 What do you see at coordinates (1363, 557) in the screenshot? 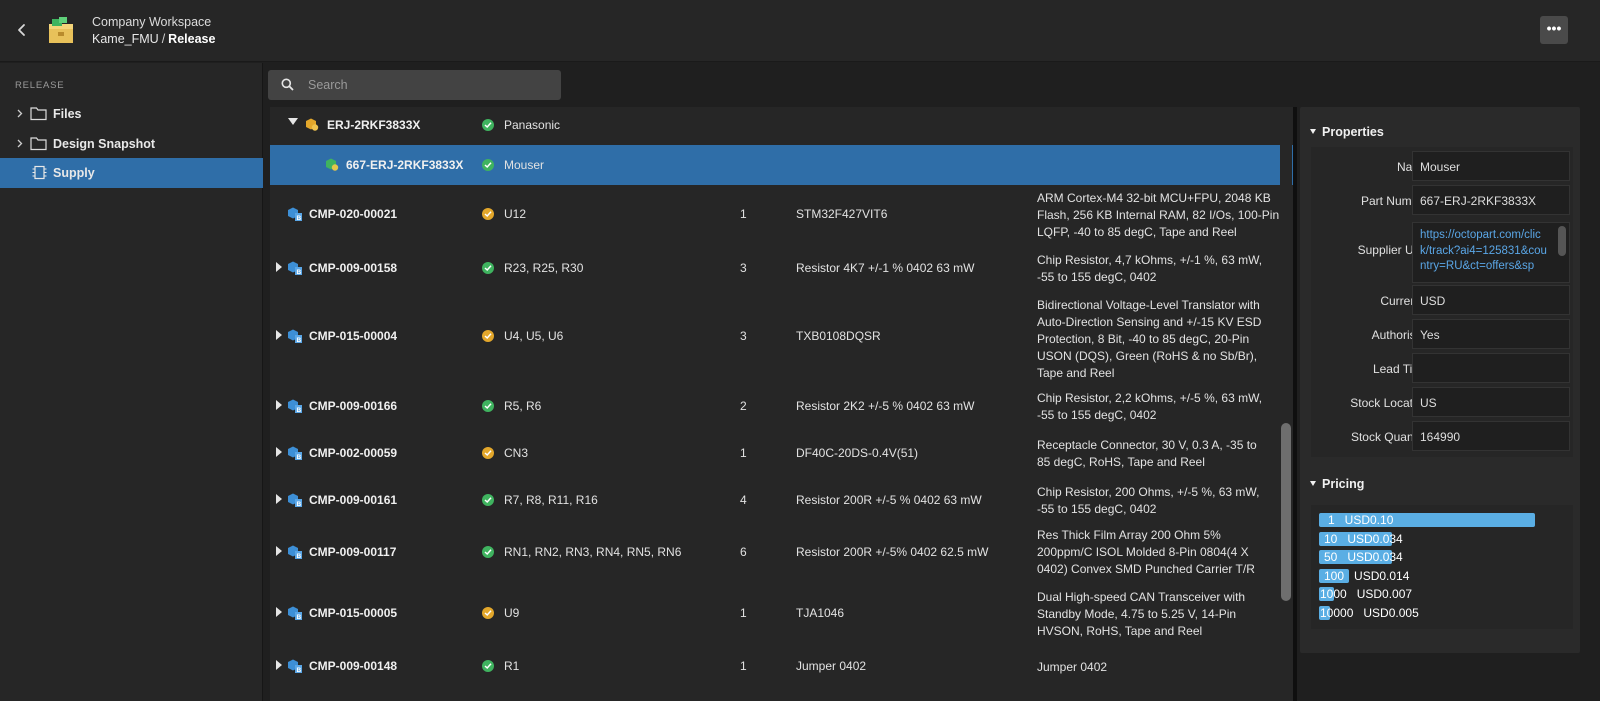
I see `price-break-label: 50 USD0.034` at bounding box center [1363, 557].